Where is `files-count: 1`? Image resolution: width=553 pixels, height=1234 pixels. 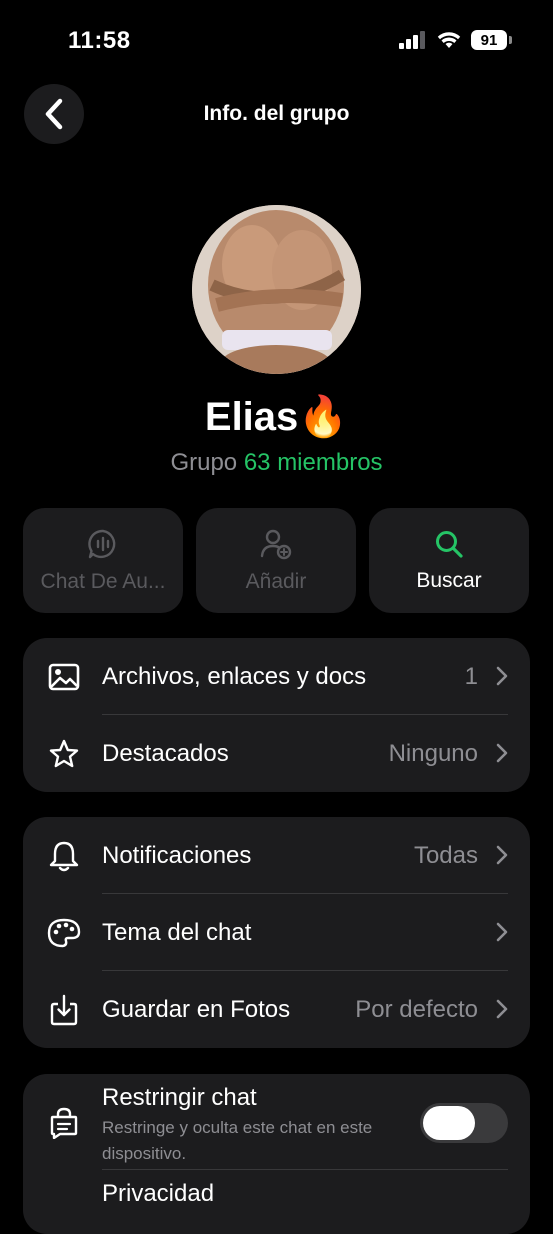
files-count: 1 is located at coordinates (471, 676).